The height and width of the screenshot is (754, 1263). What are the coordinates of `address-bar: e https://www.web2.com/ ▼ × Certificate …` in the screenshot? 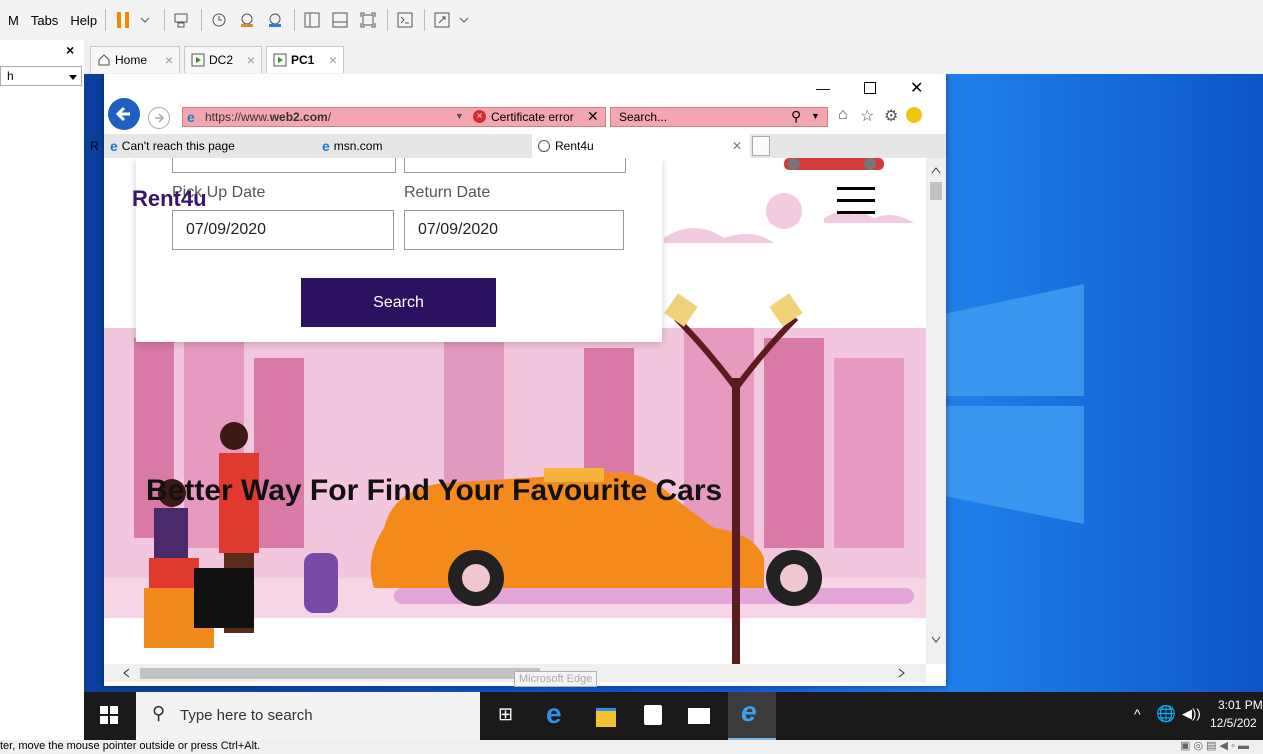 It's located at (394, 117).